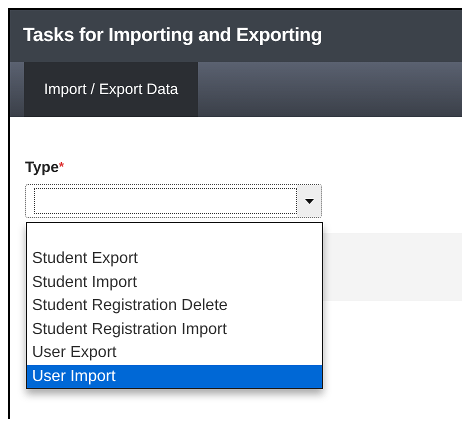 The height and width of the screenshot is (421, 462). I want to click on dropdown-option: Student Registration Import, so click(174, 329).